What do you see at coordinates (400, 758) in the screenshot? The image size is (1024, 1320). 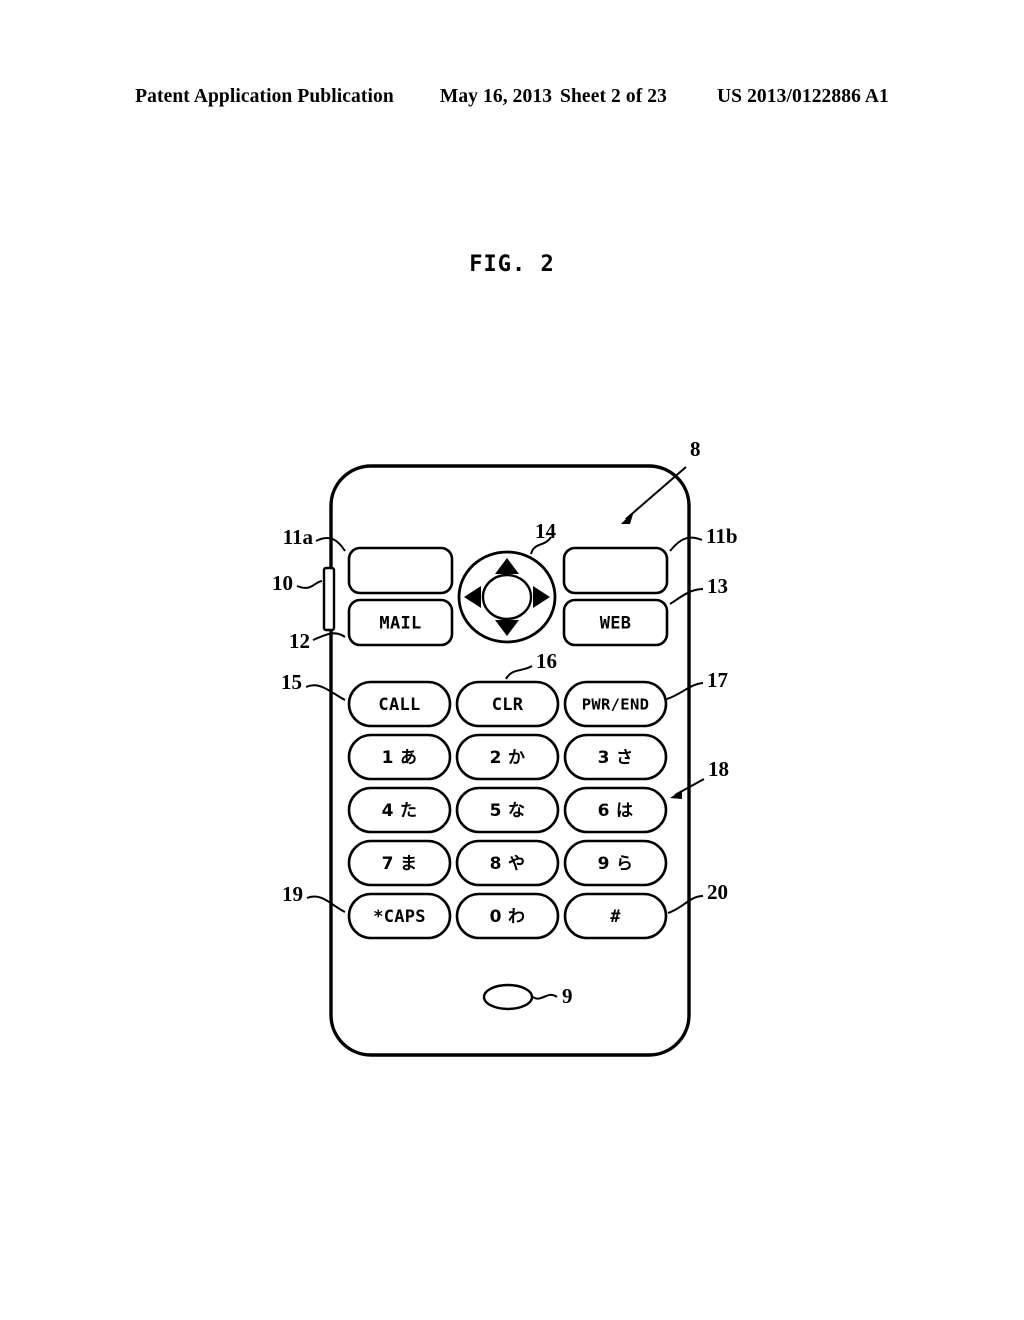 I see `key-1-label: 1 あ` at bounding box center [400, 758].